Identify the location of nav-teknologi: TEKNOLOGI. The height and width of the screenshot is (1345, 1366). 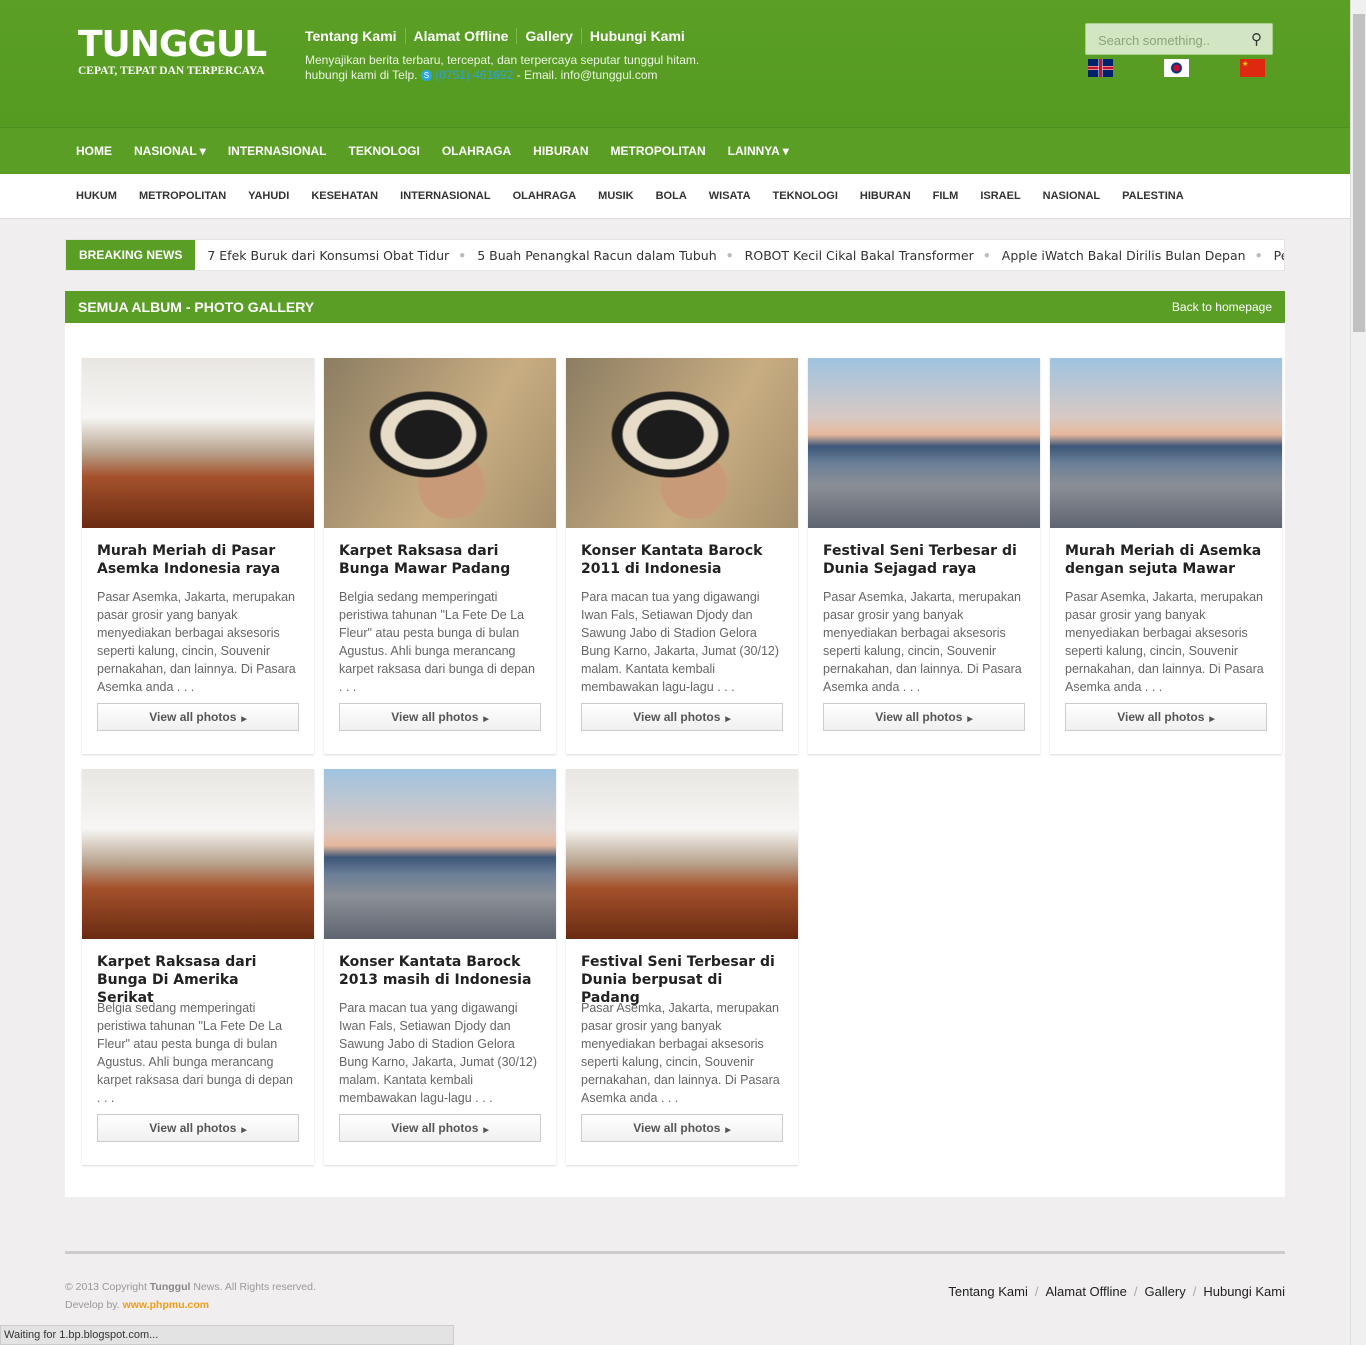
(383, 151).